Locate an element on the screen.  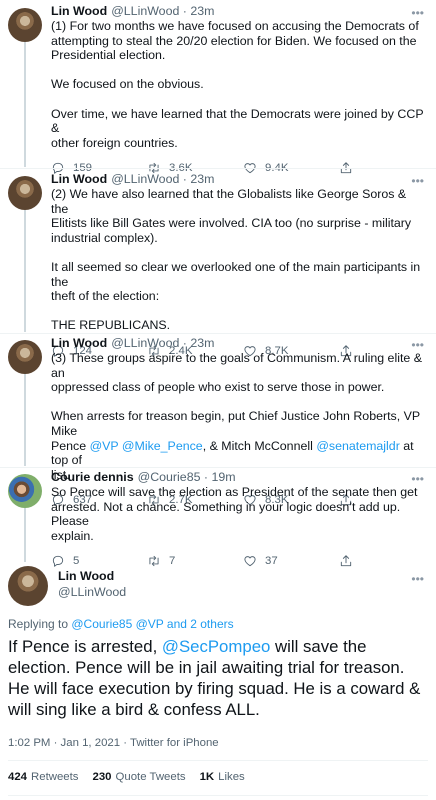
author-name: Courie dennis is located at coordinates (92, 477).